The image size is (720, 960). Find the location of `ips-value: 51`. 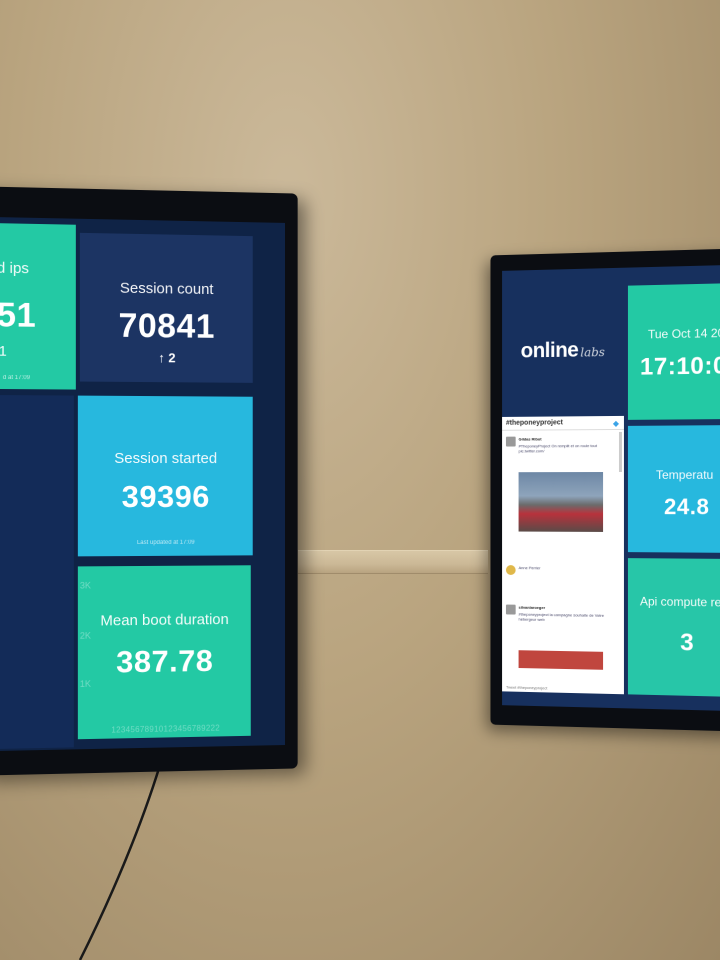

ips-value: 51 is located at coordinates (18, 316).